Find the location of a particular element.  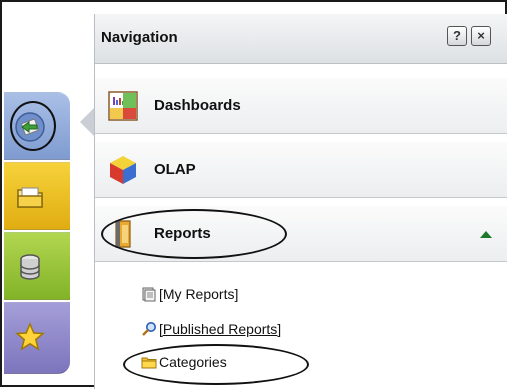

dock-button-favorites is located at coordinates (37, 338).